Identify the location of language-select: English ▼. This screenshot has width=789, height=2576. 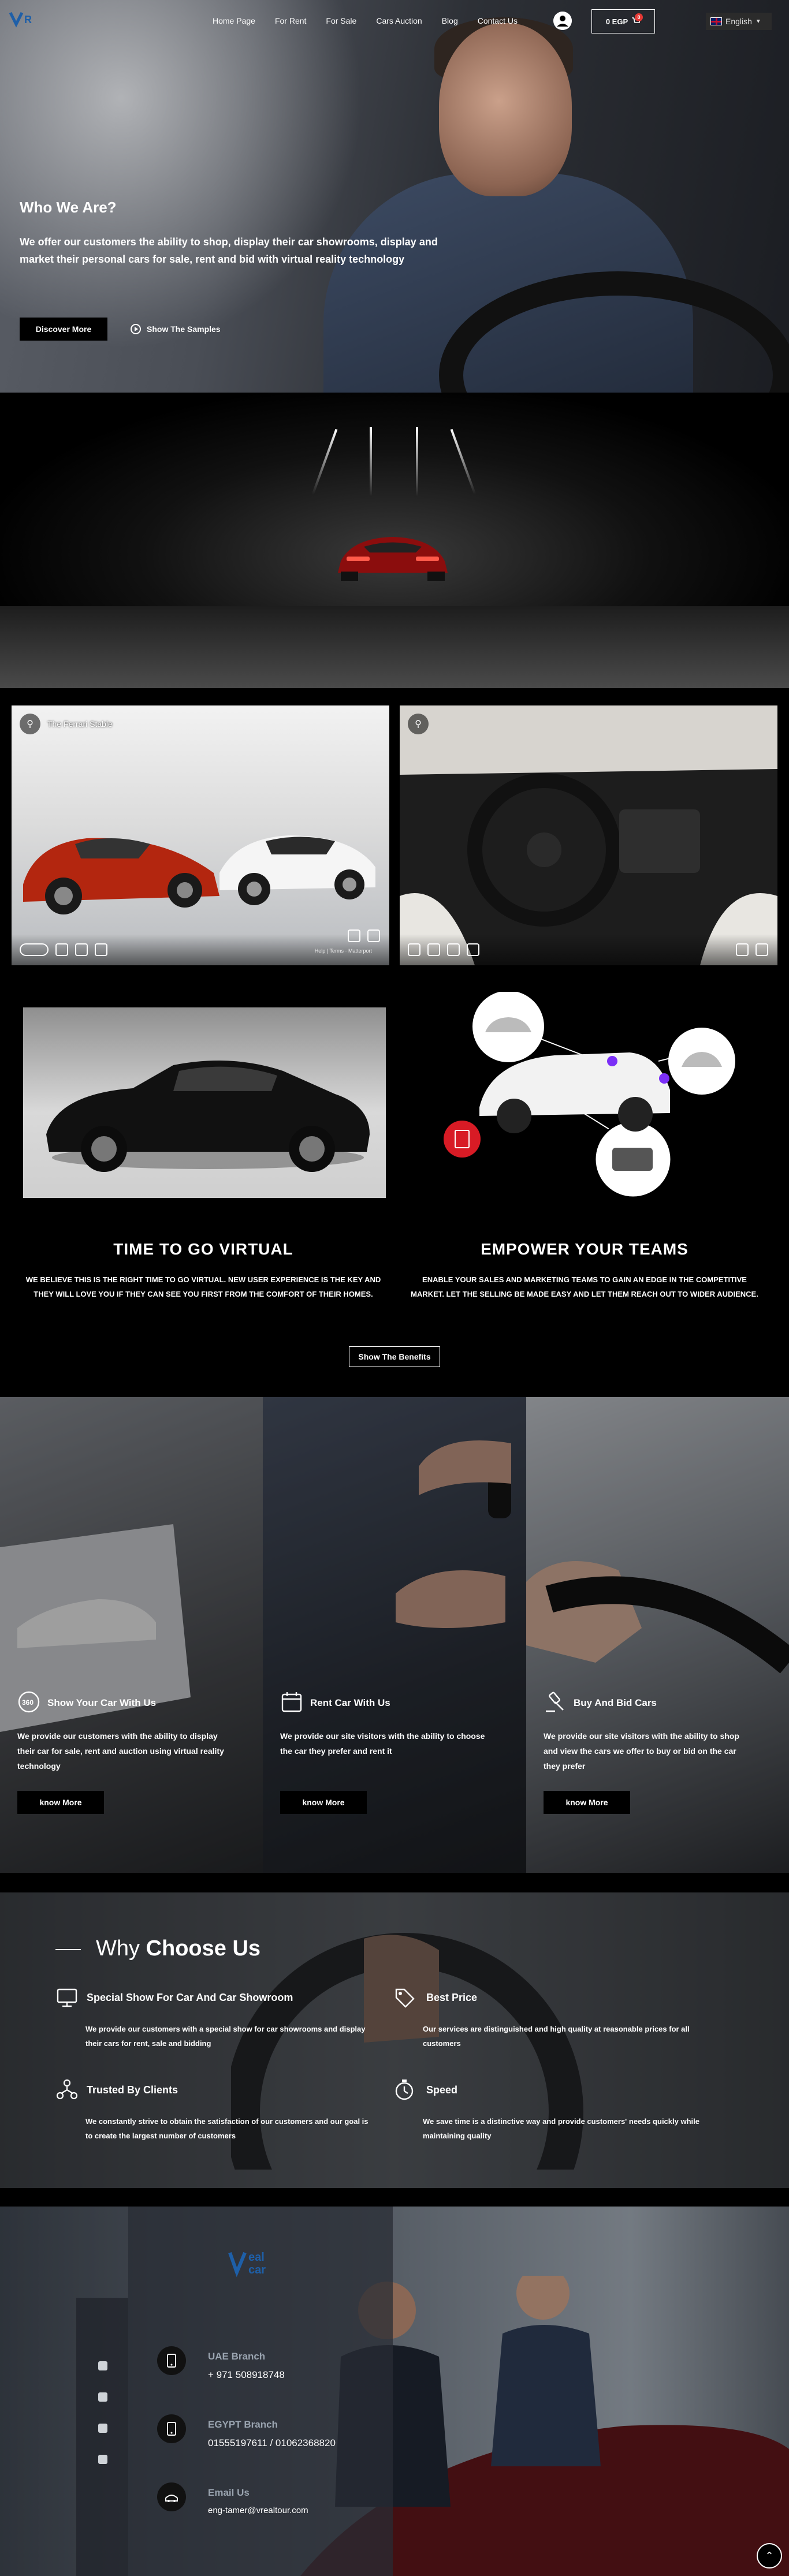
(739, 21).